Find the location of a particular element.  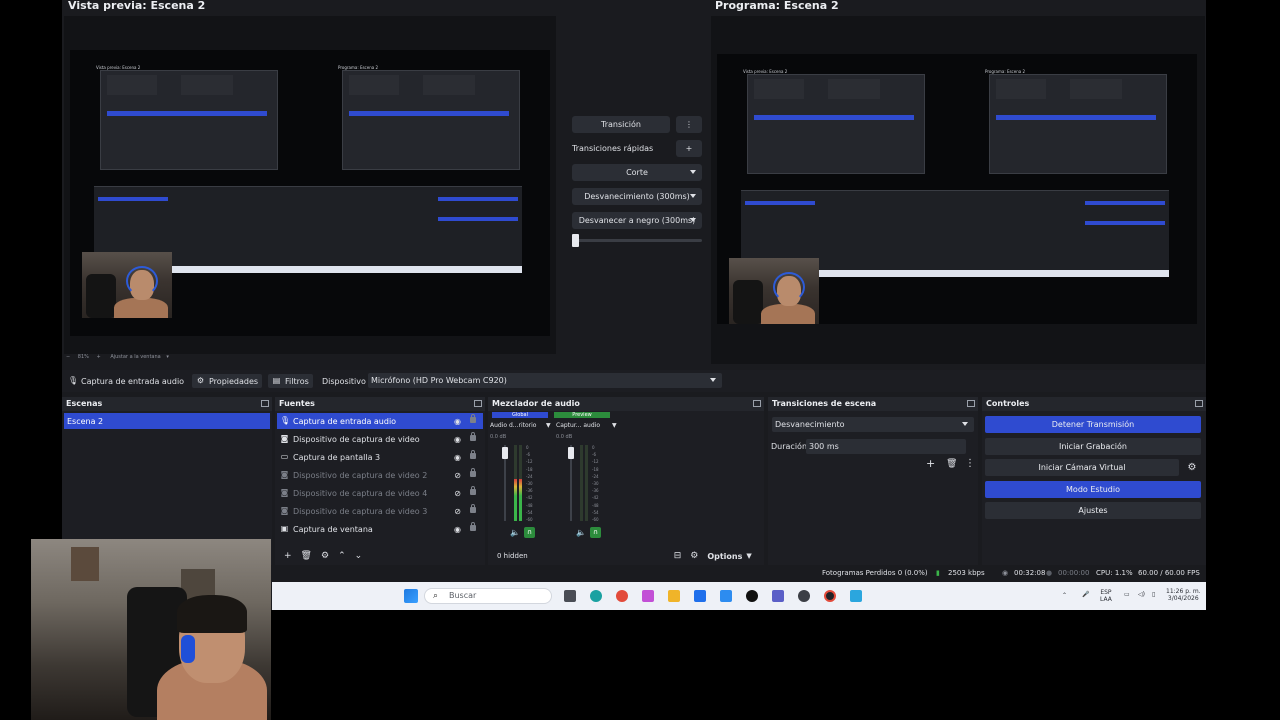

scenes-title: Escenas is located at coordinates (84, 403).